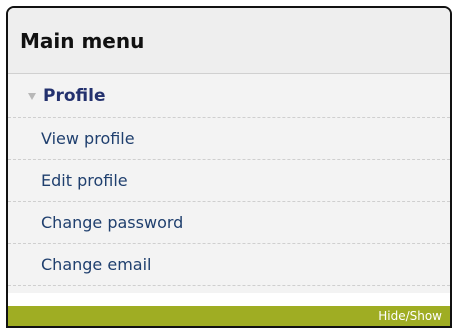 Image resolution: width=459 pixels, height=334 pixels. I want to click on menu-item-edit-profile: Edit profile, so click(229, 181).